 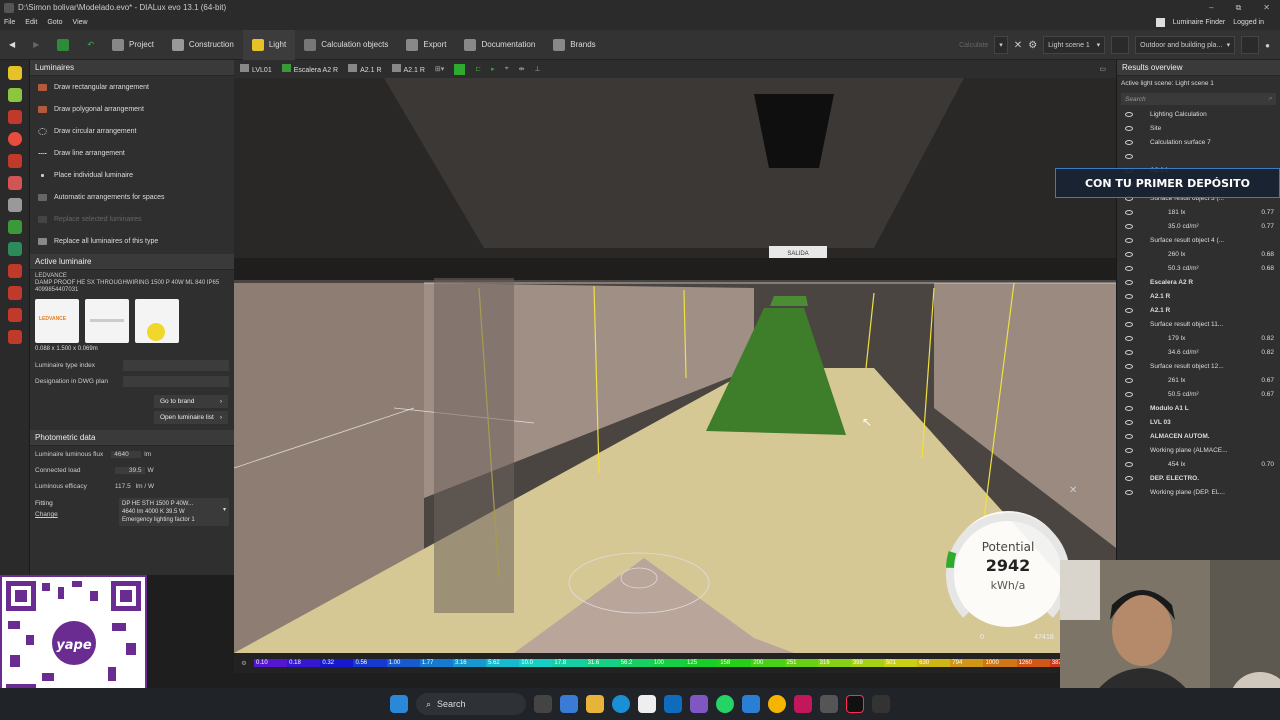 I want to click on result-tree-row: 179 lx 0.82, so click(x=1198, y=338).